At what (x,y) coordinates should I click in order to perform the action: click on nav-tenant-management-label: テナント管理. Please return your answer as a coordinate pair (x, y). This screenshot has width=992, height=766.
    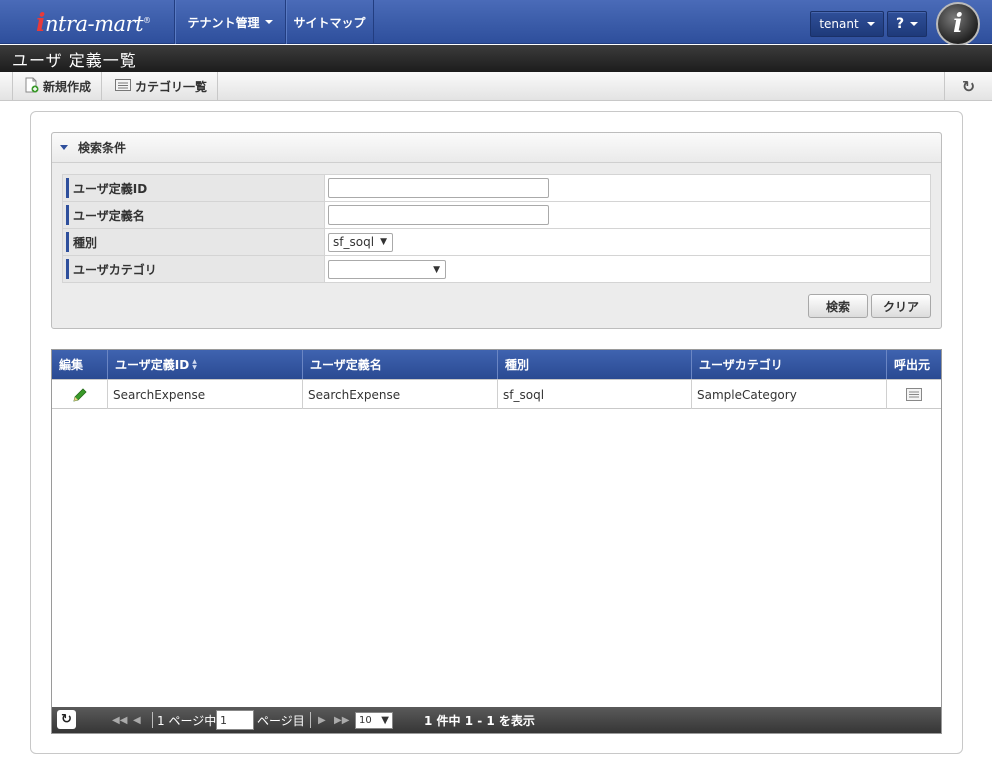
    Looking at the image, I should click on (223, 22).